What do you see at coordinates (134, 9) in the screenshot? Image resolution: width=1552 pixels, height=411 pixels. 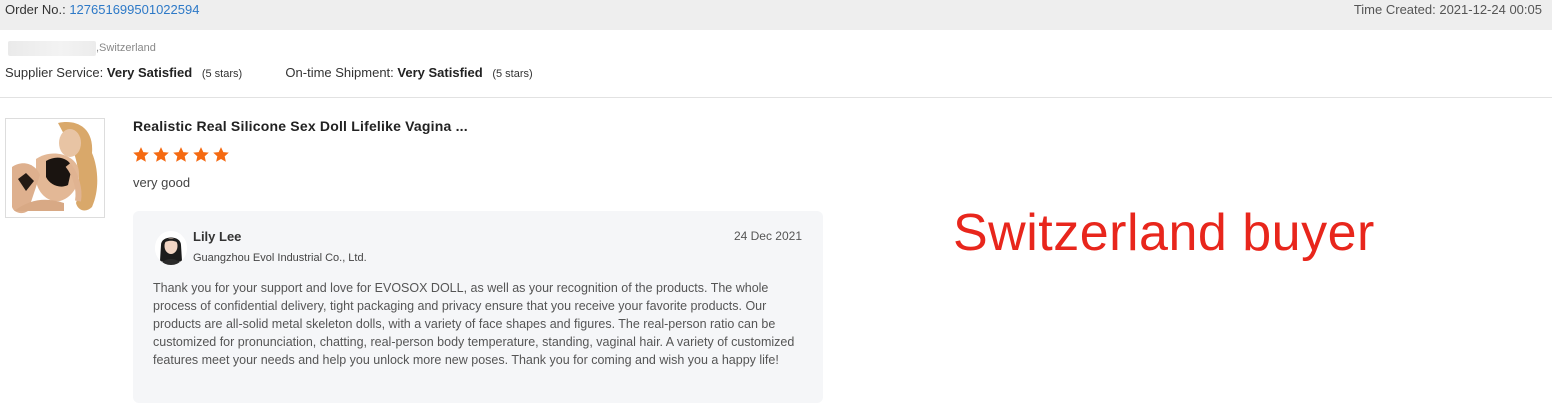 I see `order-number-link: 127651699501022594` at bounding box center [134, 9].